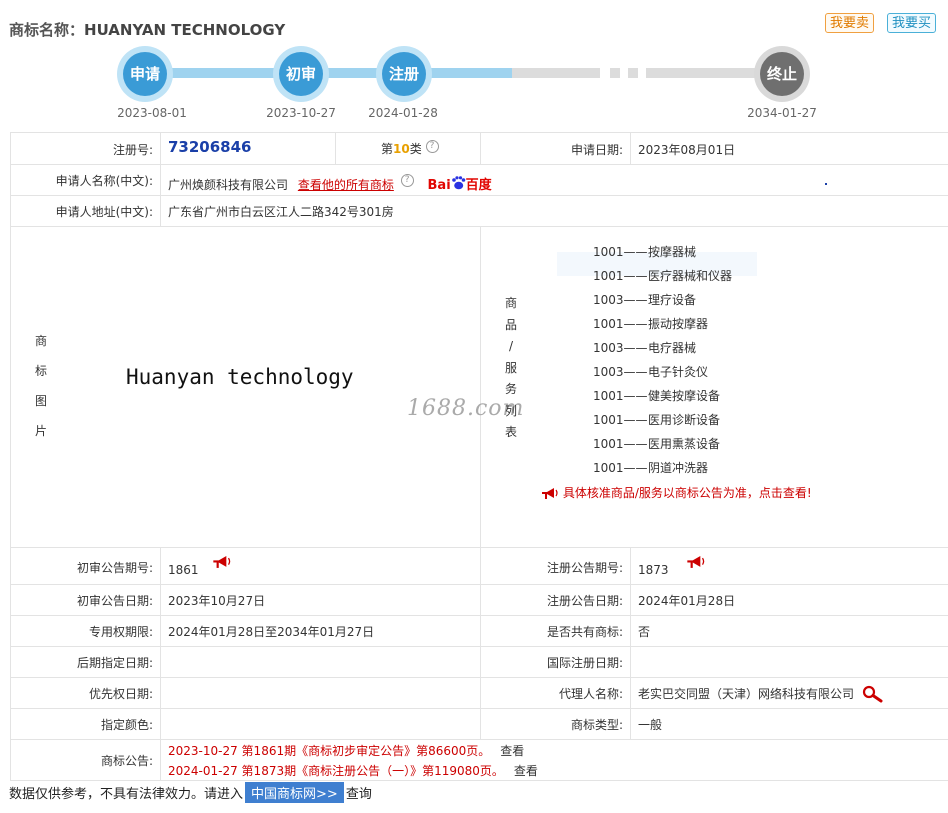  I want to click on goods-item: 1003——理疗设备, so click(644, 299).